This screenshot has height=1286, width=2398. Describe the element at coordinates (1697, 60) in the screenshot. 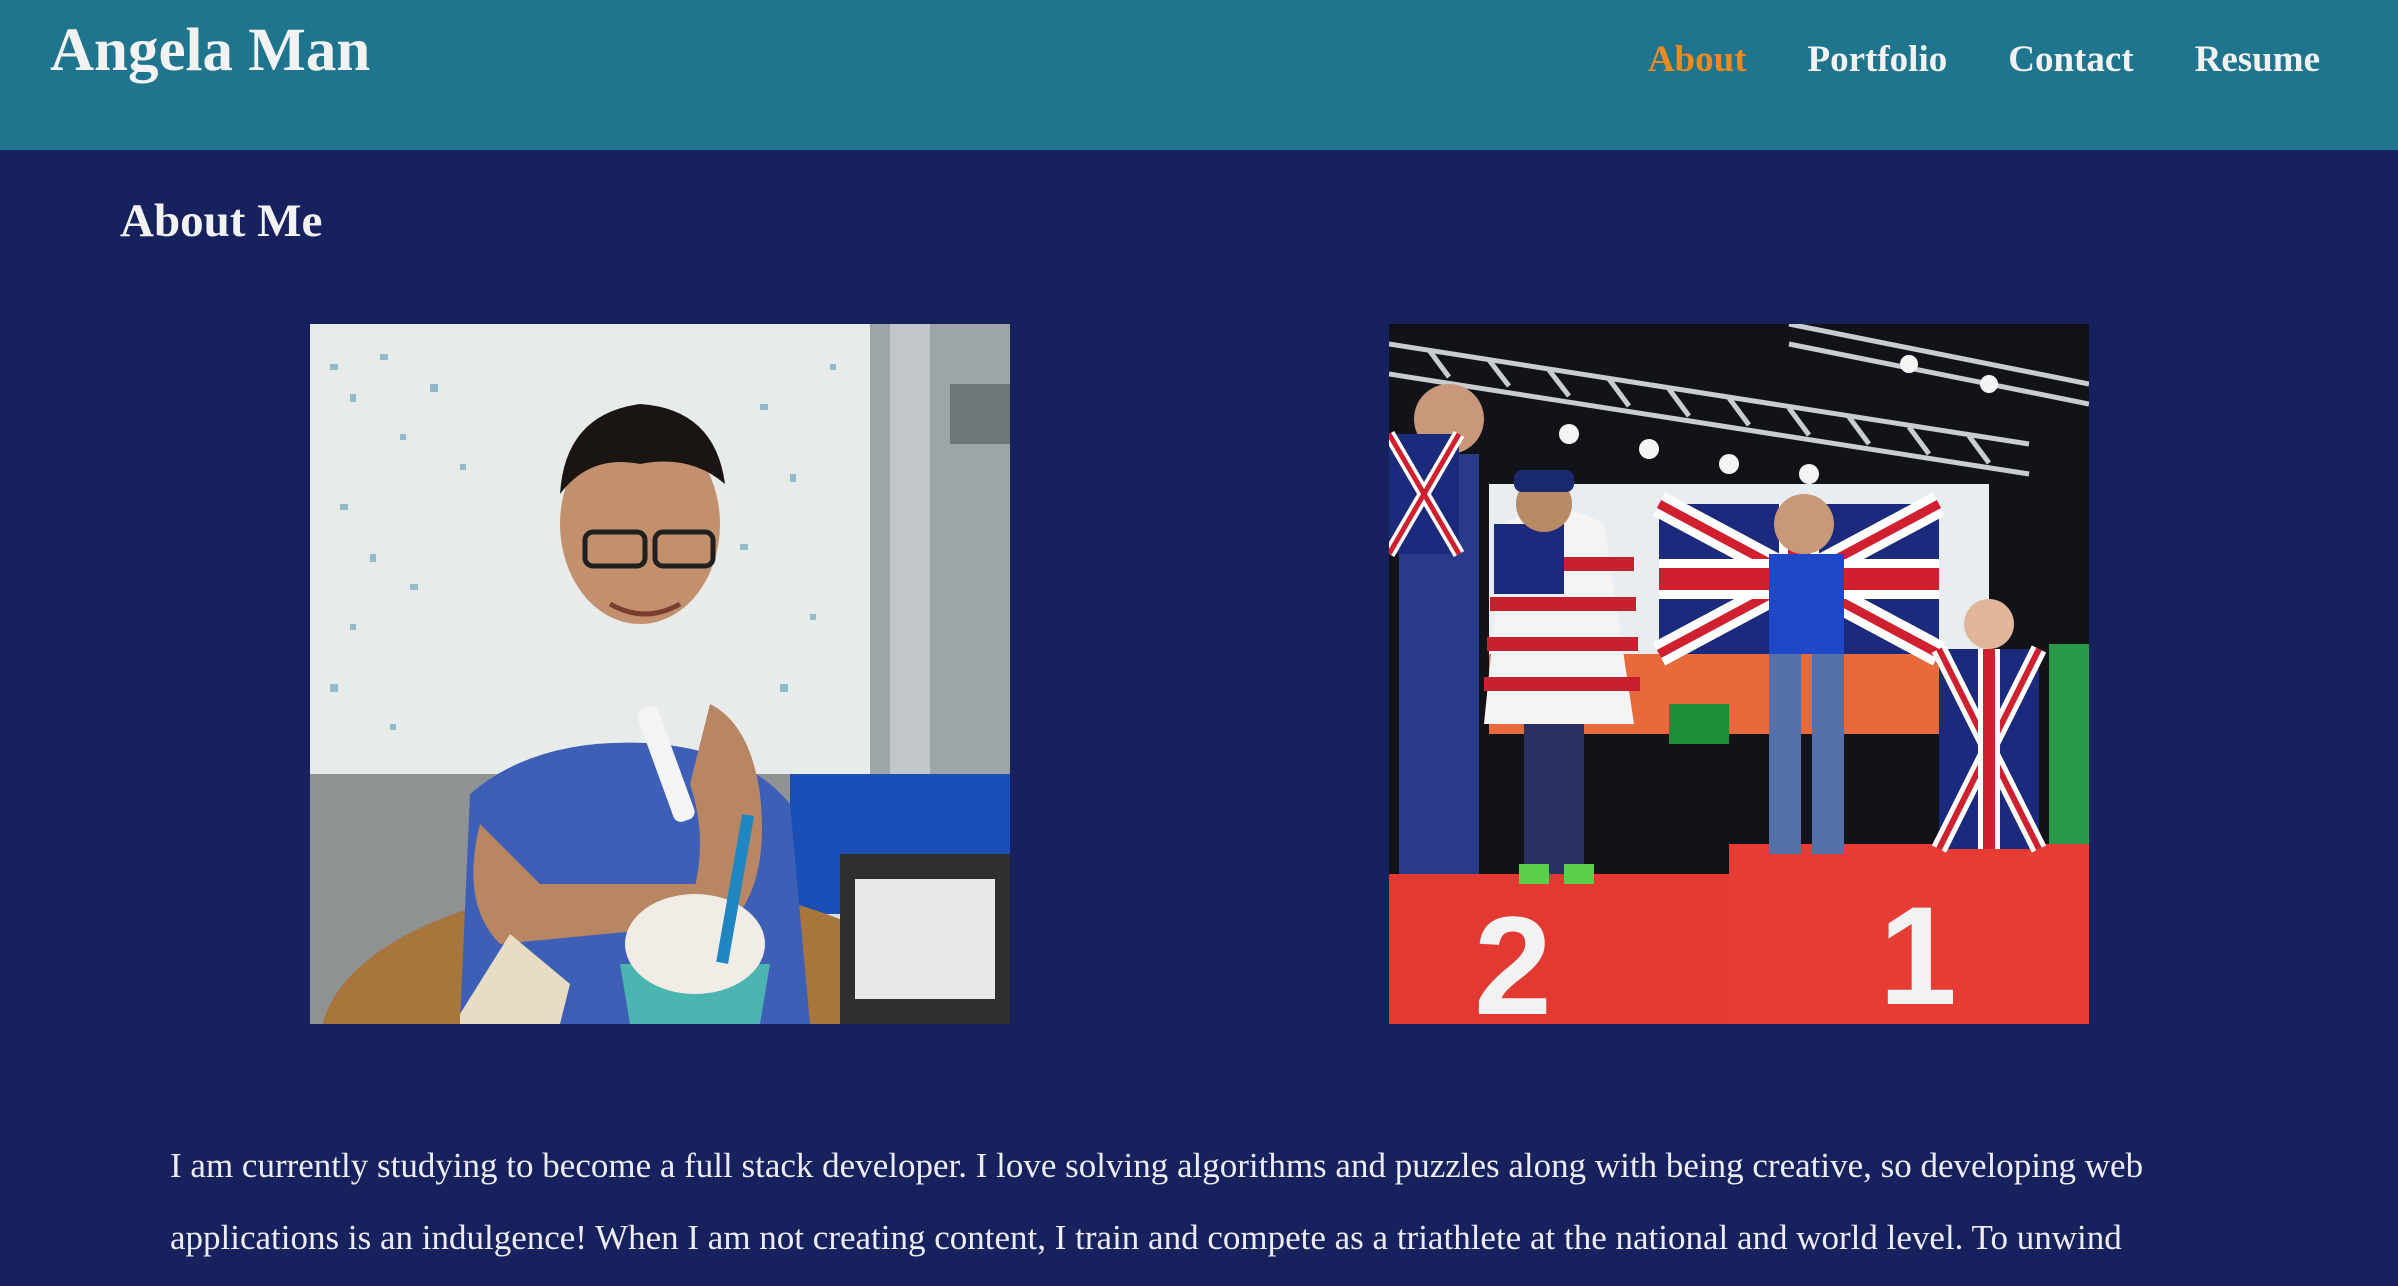

I see `nav-about-link: About` at that location.